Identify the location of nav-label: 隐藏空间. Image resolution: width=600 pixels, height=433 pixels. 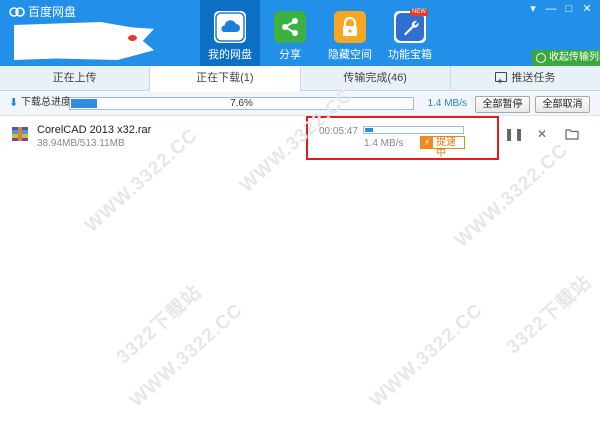
(350, 55).